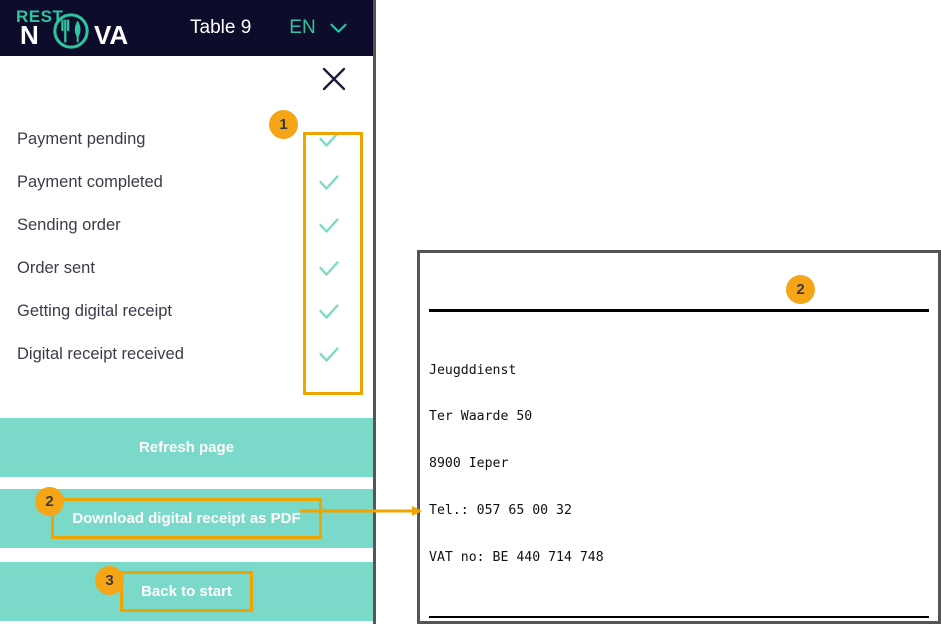  I want to click on annotation-badge-1: 1, so click(283, 124).